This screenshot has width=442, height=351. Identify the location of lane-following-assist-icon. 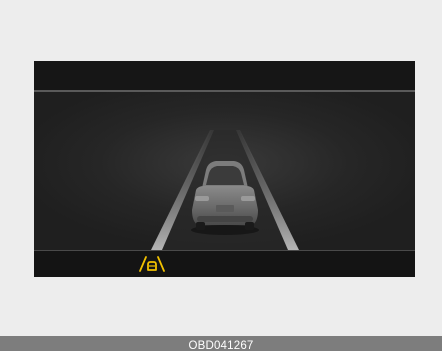
(152, 264).